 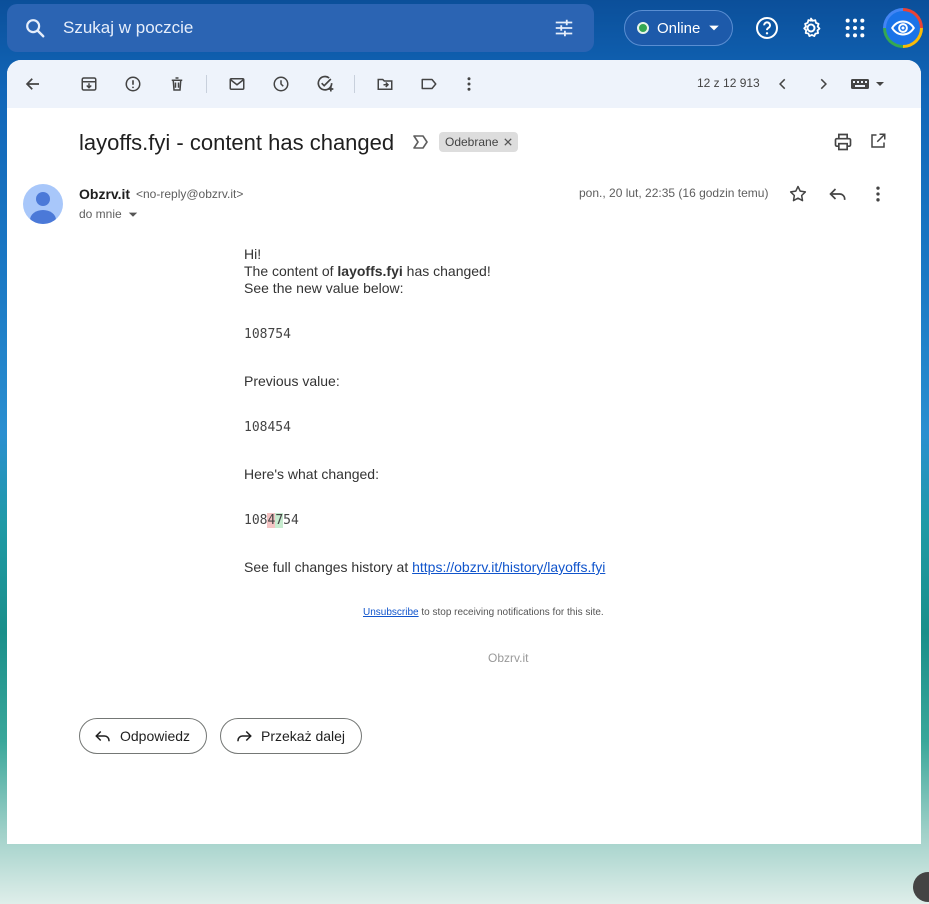 I want to click on label-icon, so click(x=429, y=84).